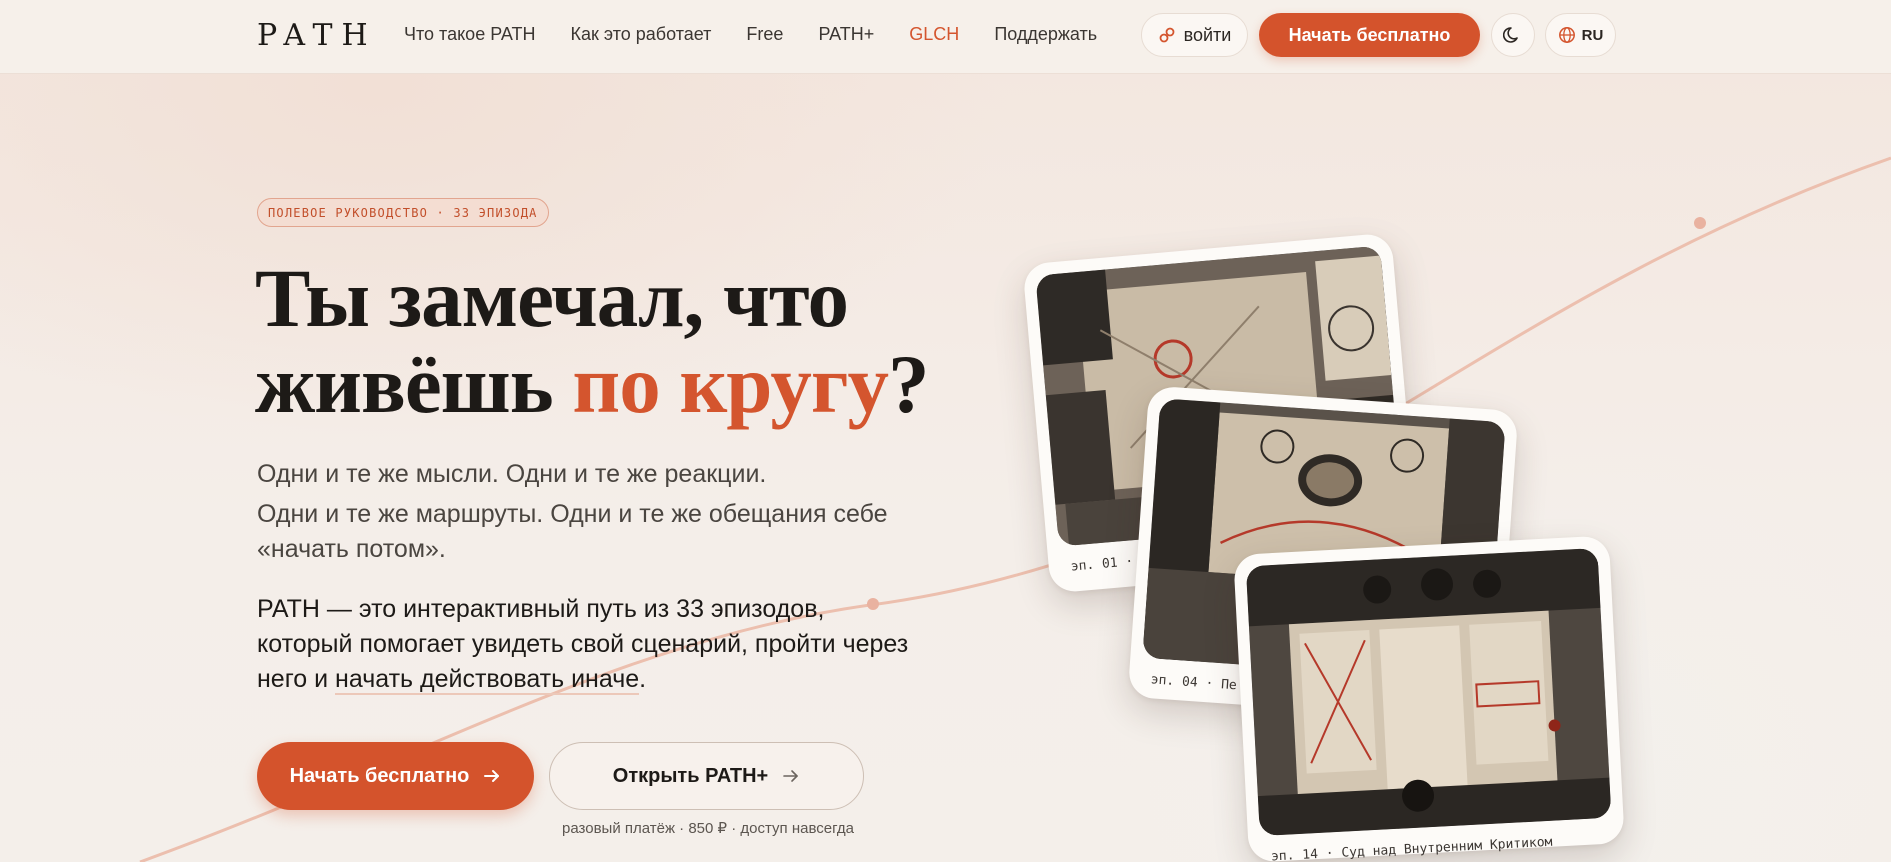 This screenshot has height=862, width=1891. I want to click on nav-link-glch: GLCH, so click(934, 34).